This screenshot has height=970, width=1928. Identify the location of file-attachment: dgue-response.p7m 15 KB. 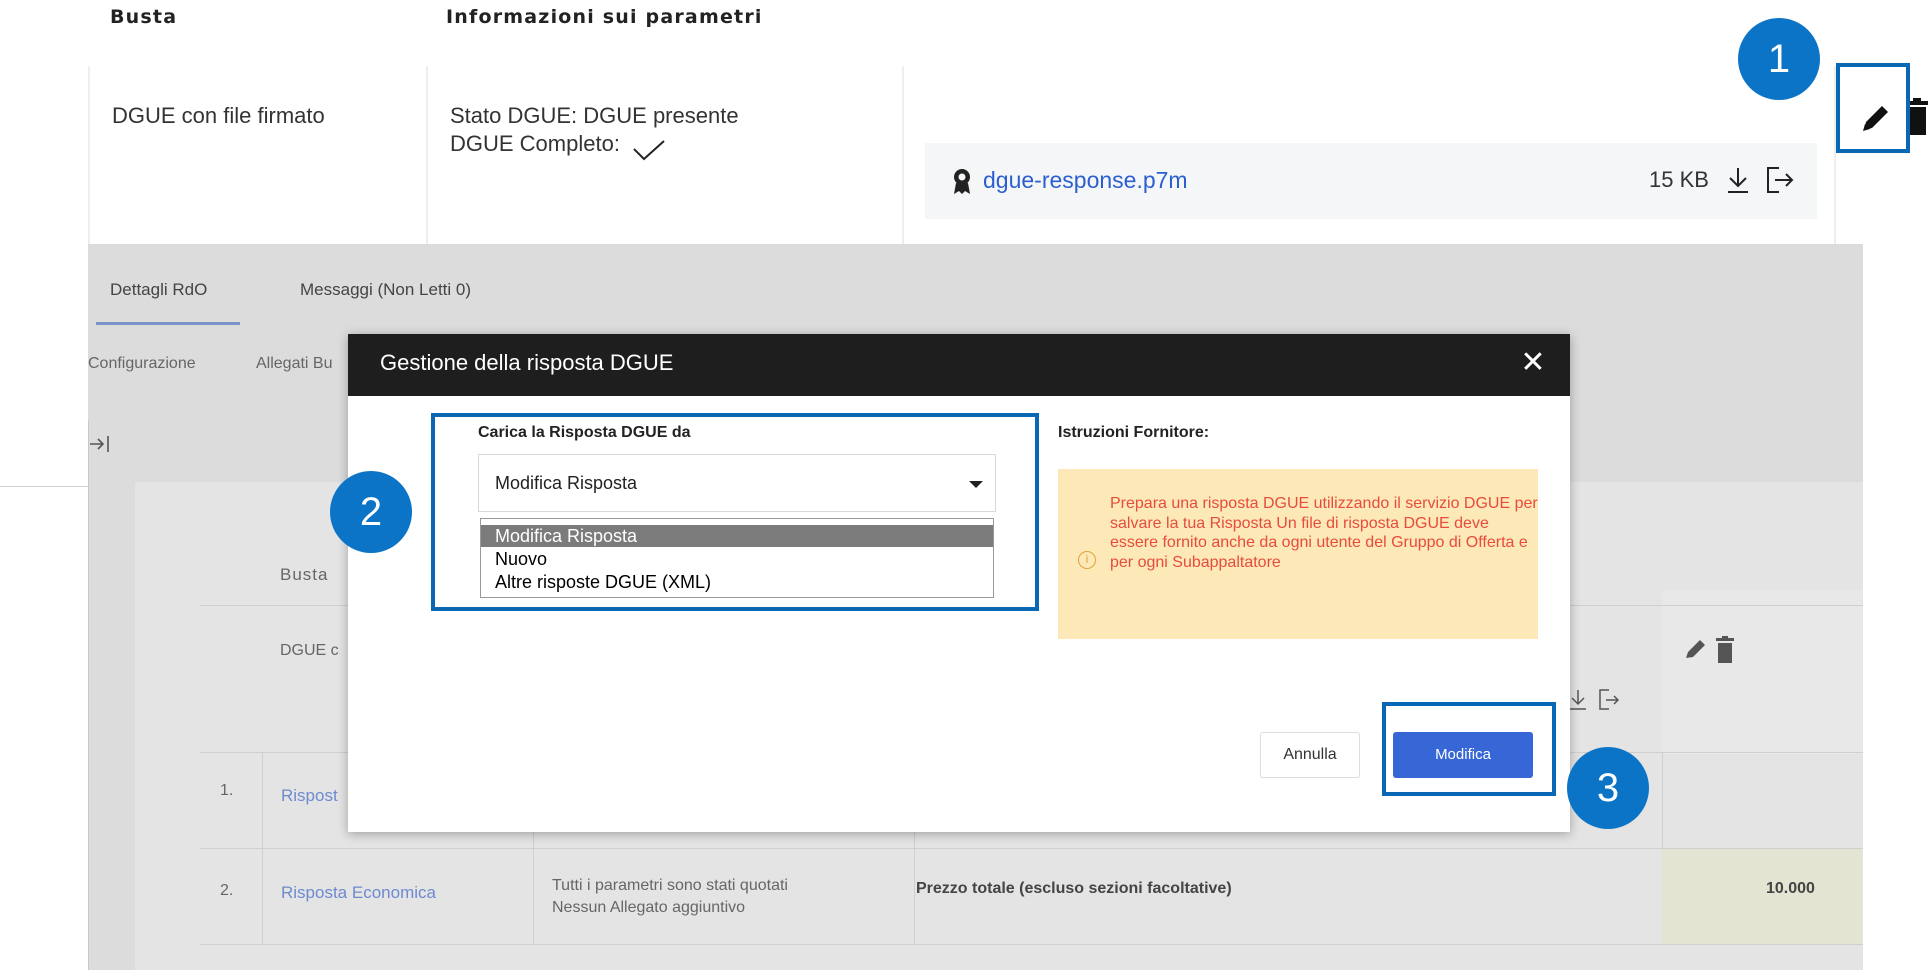
(1371, 181).